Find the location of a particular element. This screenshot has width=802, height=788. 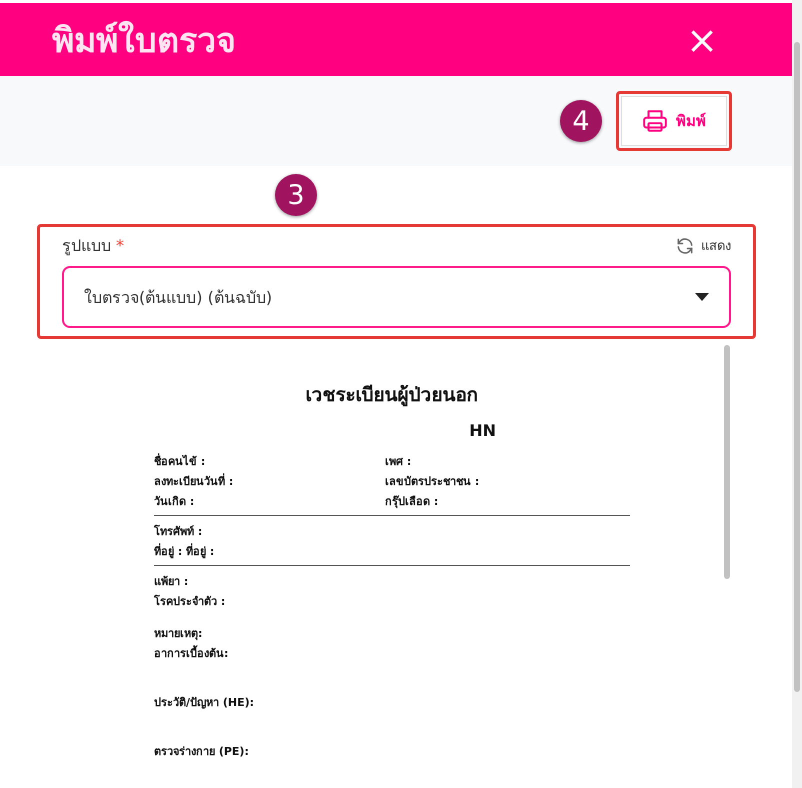

field-label: อาการเบื้องต้น: is located at coordinates (192, 653).